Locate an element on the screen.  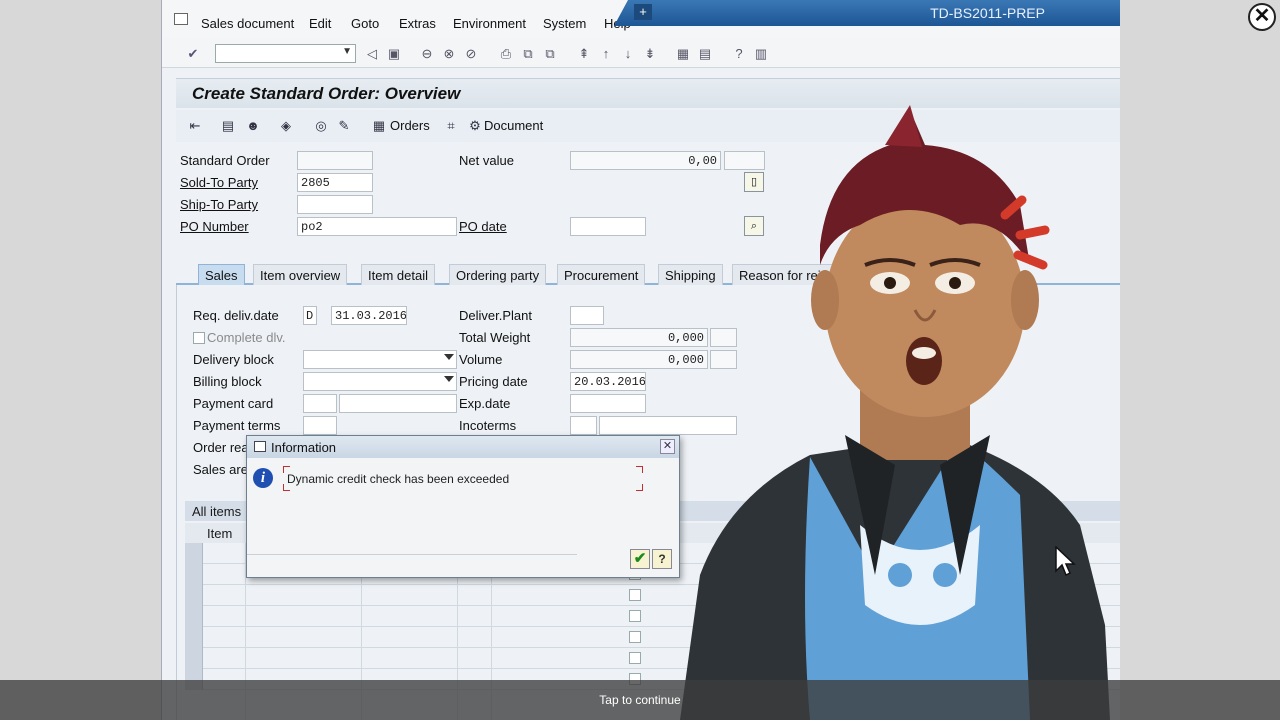
incoterms-label: Incoterms is located at coordinates (488, 425).